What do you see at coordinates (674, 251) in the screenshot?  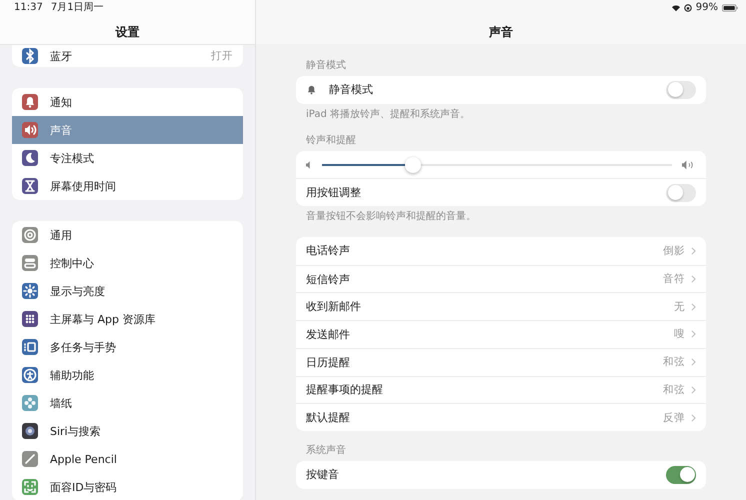 I see `row-value: 倒影` at bounding box center [674, 251].